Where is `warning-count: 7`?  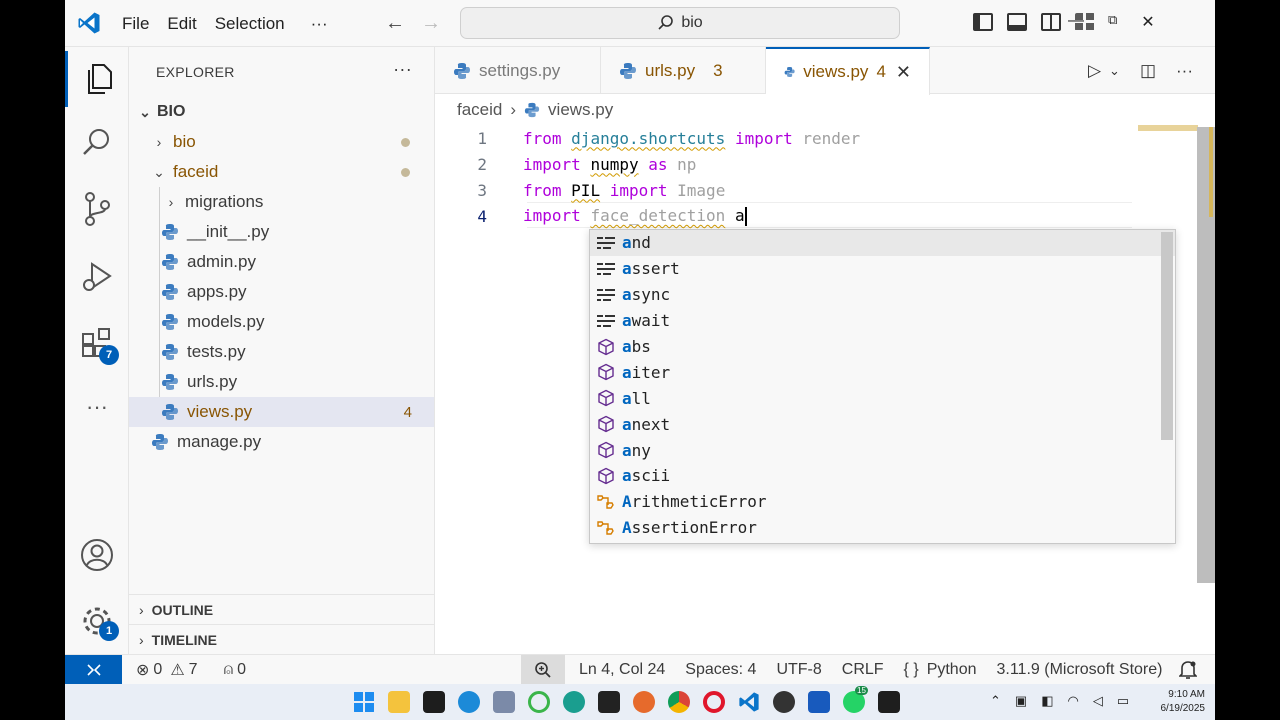 warning-count: 7 is located at coordinates (193, 669).